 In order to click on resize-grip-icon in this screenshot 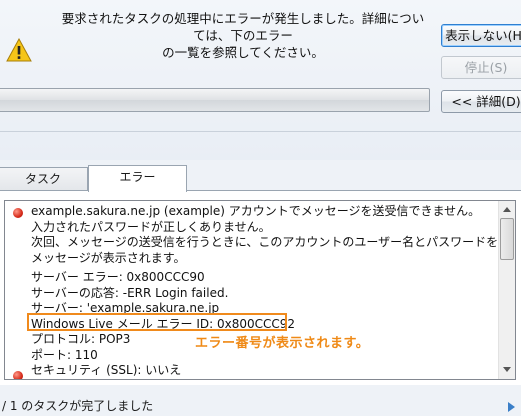, I will do `click(512, 407)`.